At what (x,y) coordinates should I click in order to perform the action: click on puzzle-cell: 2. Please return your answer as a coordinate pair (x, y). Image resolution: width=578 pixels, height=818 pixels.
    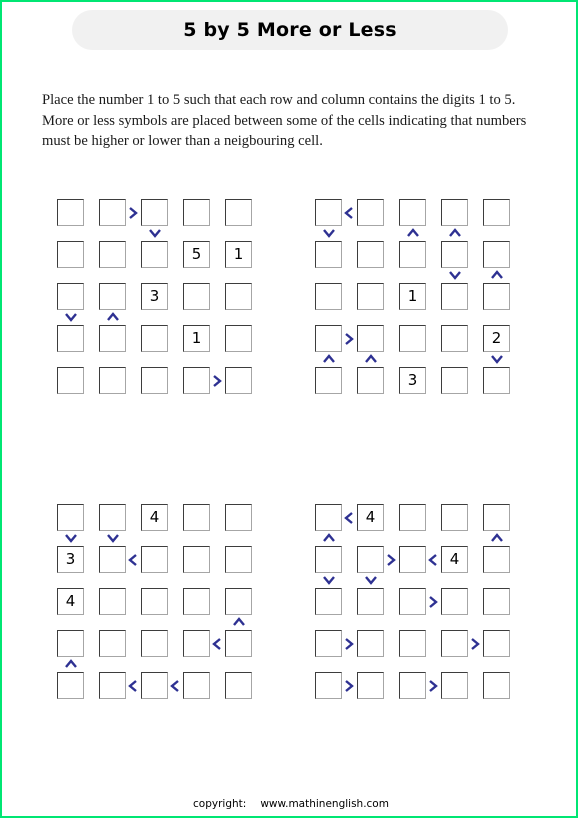
    Looking at the image, I should click on (496, 338).